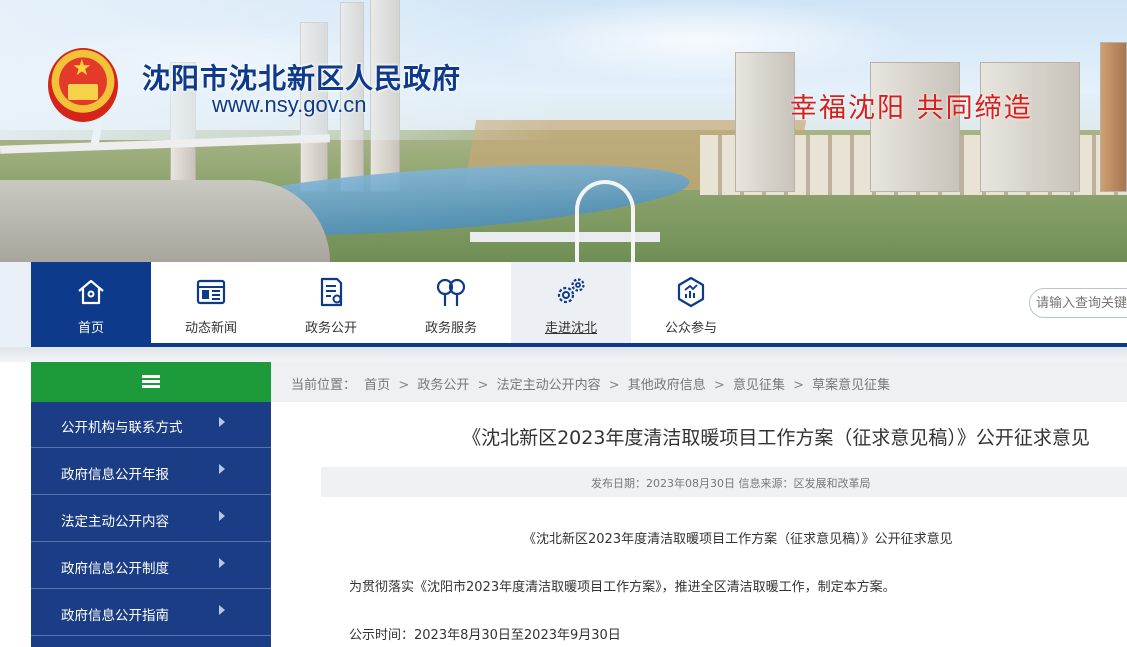 The image size is (1127, 647). Describe the element at coordinates (211, 292) in the screenshot. I see `news-icon` at that location.